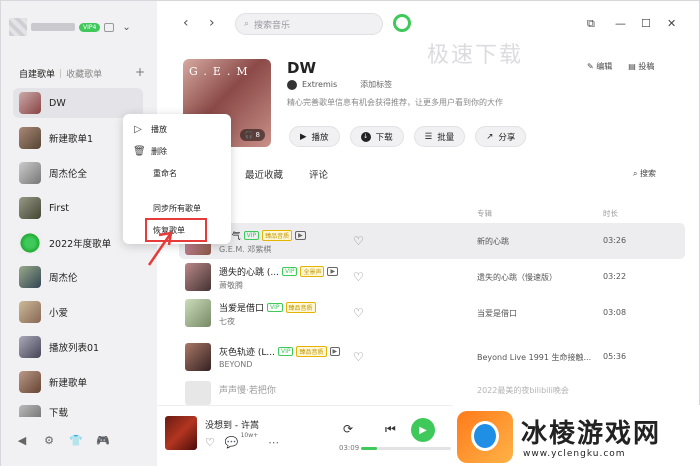 Image resolution: width=700 pixels, height=466 pixels. I want to click on play-all-button: ▶ 播放, so click(314, 136).